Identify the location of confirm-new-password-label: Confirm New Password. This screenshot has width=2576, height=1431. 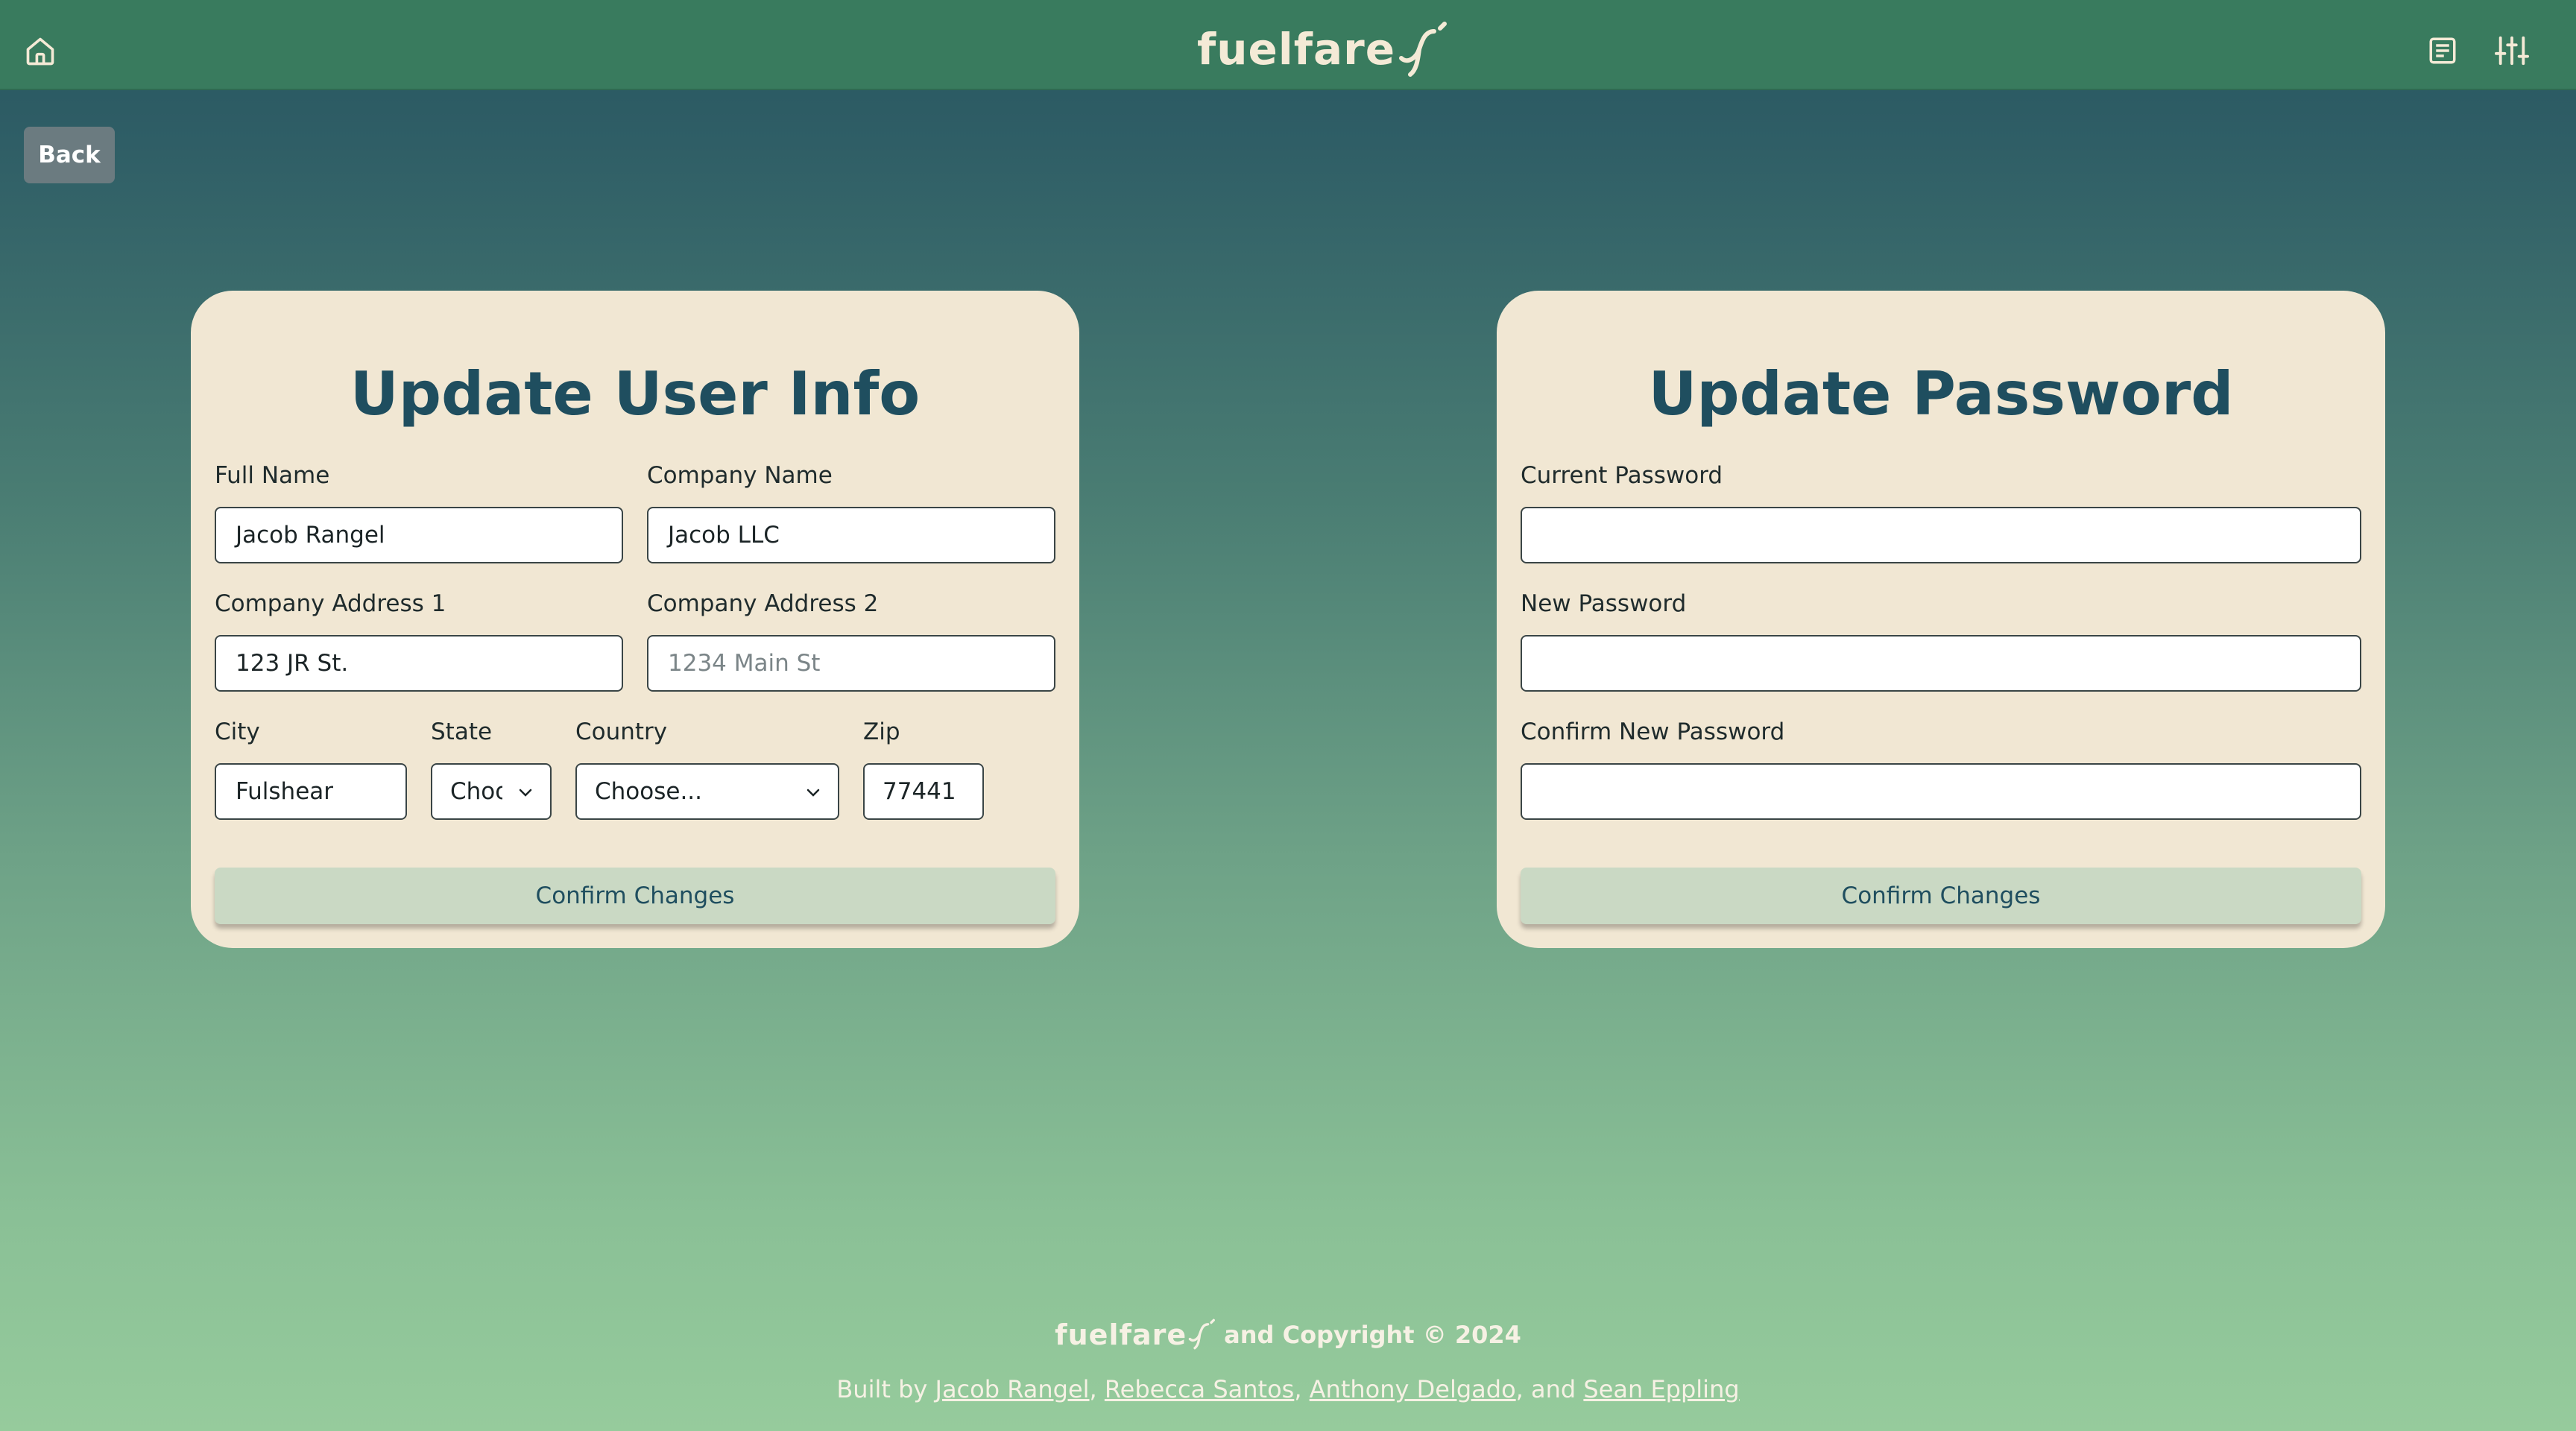
(1653, 732).